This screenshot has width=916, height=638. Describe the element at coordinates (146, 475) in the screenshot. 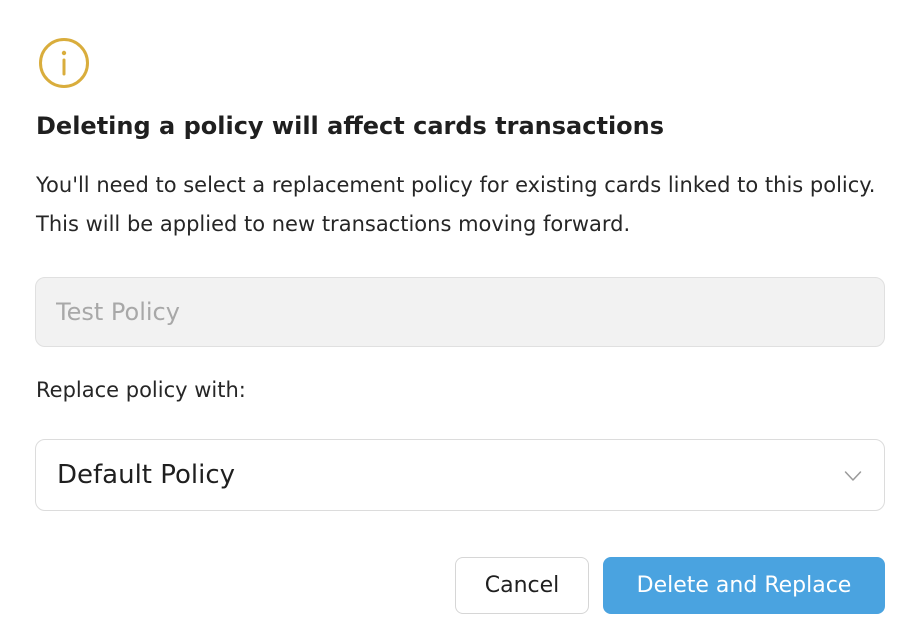

I see `selected-policy-value: Default Policy` at that location.